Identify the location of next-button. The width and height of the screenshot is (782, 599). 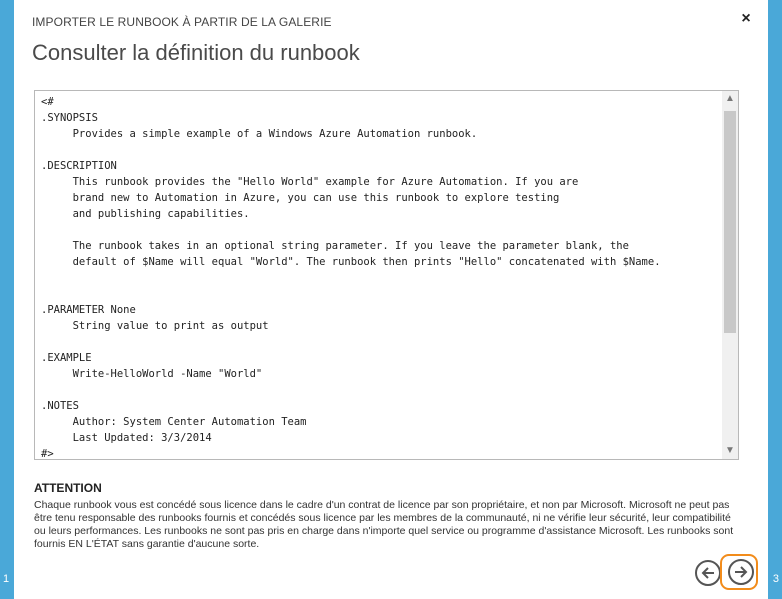
(741, 572).